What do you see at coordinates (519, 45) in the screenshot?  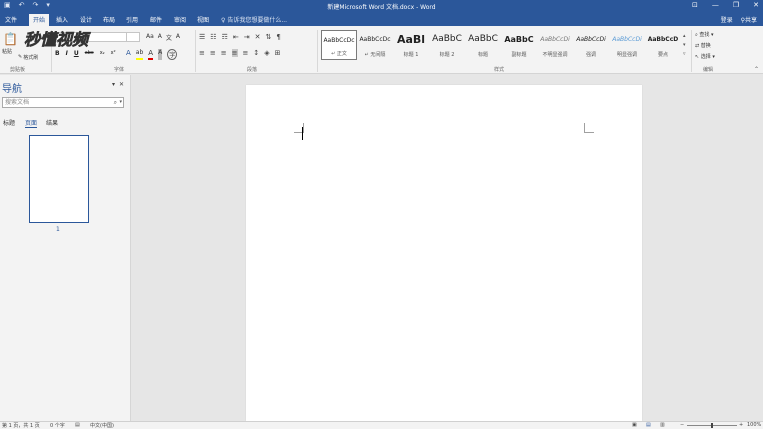 I see `style-subtitle: AaBbC 副标题` at bounding box center [519, 45].